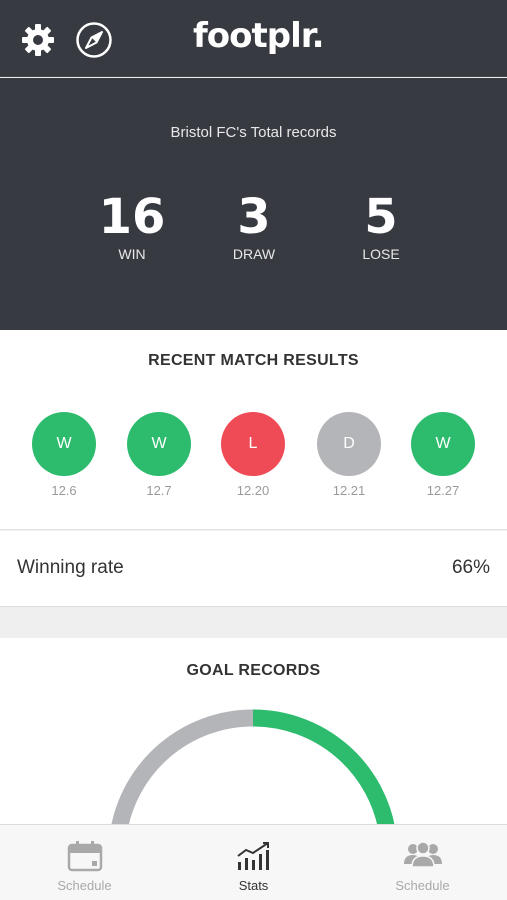 The width and height of the screenshot is (507, 900). What do you see at coordinates (254, 217) in the screenshot?
I see `draw-count: 3` at bounding box center [254, 217].